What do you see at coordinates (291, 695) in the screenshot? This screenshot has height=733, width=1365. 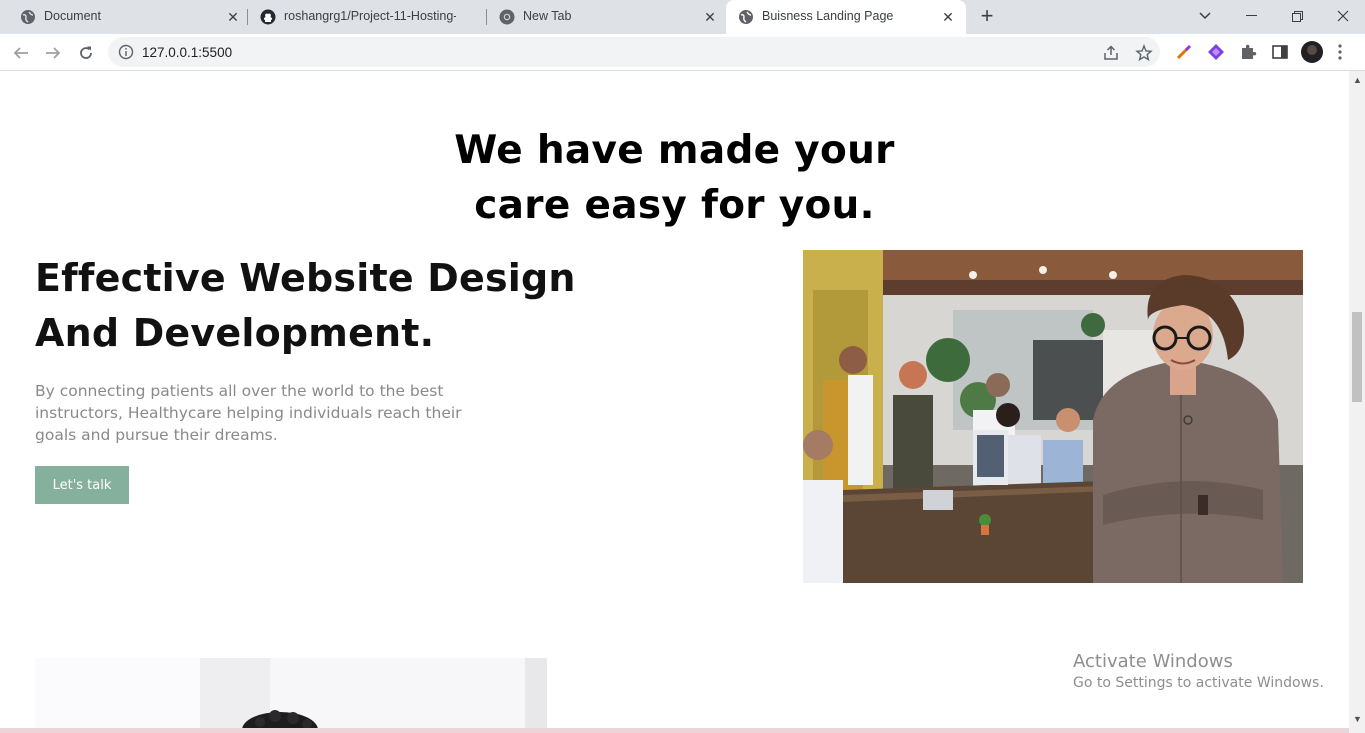 I see `person-photo` at bounding box center [291, 695].